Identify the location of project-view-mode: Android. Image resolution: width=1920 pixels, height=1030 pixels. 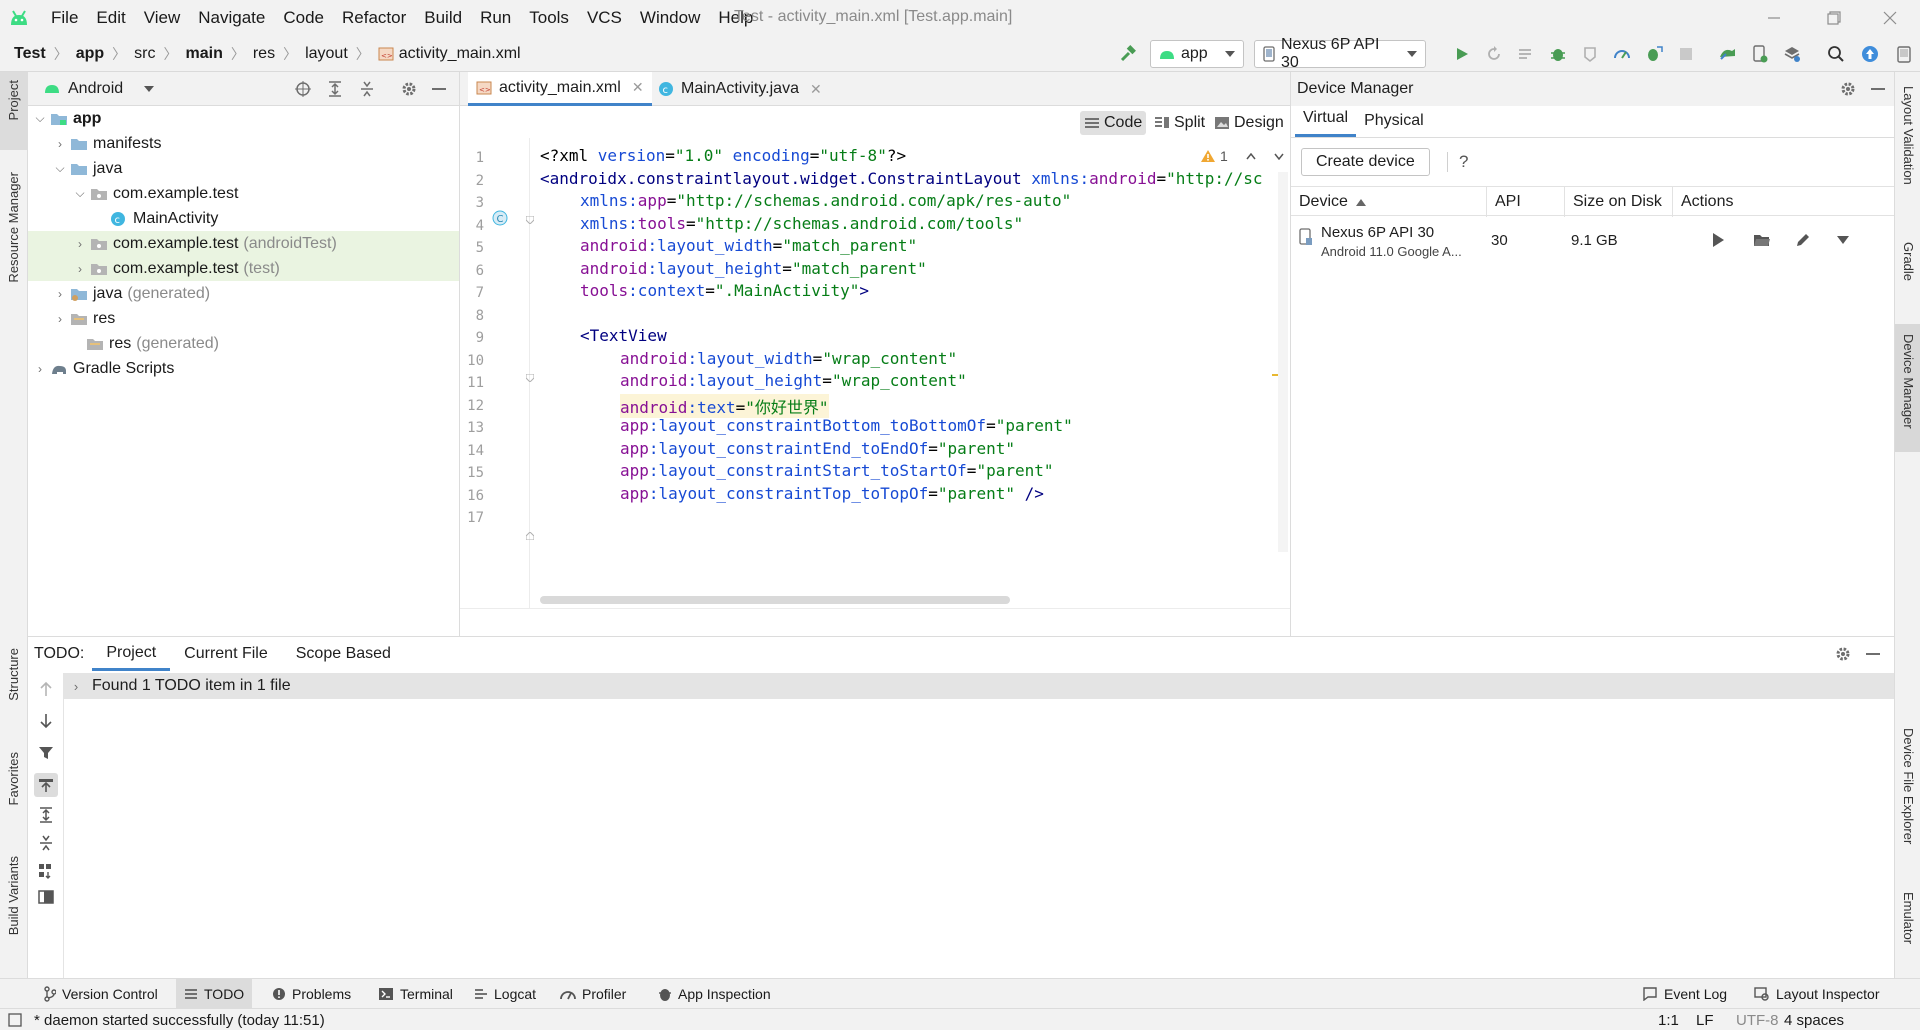
(95, 89).